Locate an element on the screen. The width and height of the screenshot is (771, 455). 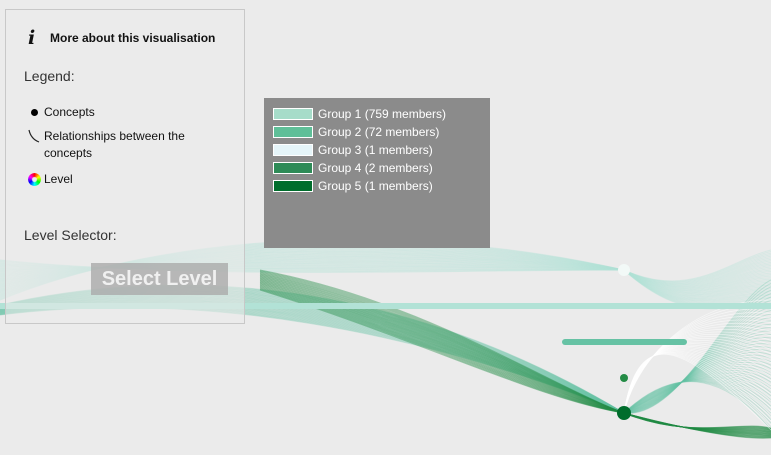
legend-item-level: Level is located at coordinates (109, 179).